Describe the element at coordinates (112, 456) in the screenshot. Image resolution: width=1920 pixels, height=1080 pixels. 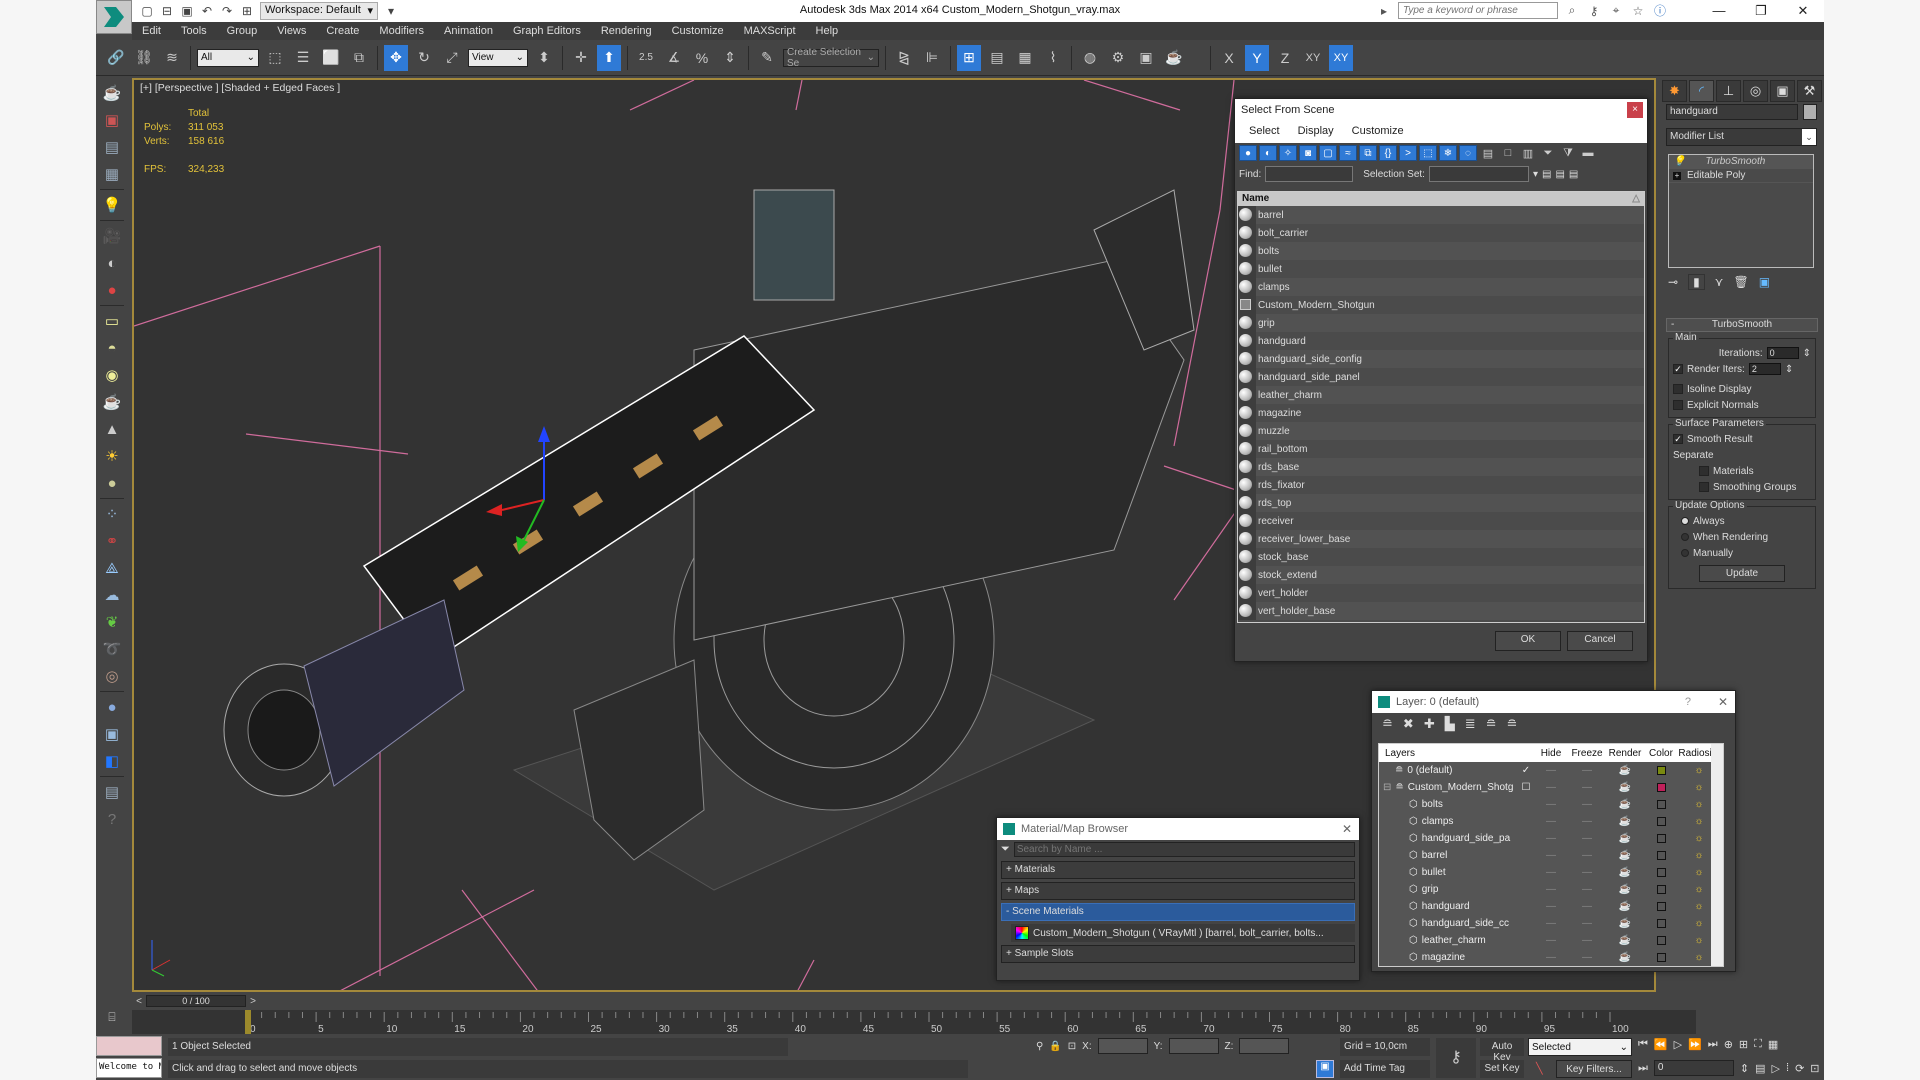
I see `sun-icon: ☀` at that location.